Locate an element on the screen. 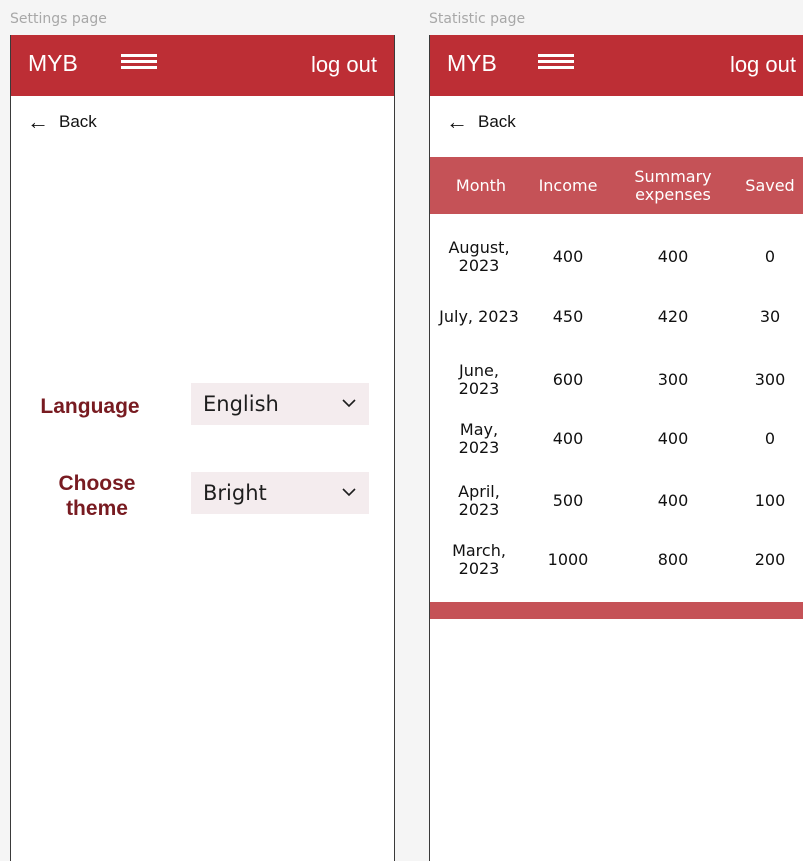 The image size is (803, 861). table-row: May, 2023 400 400 0 is located at coordinates (616, 439).